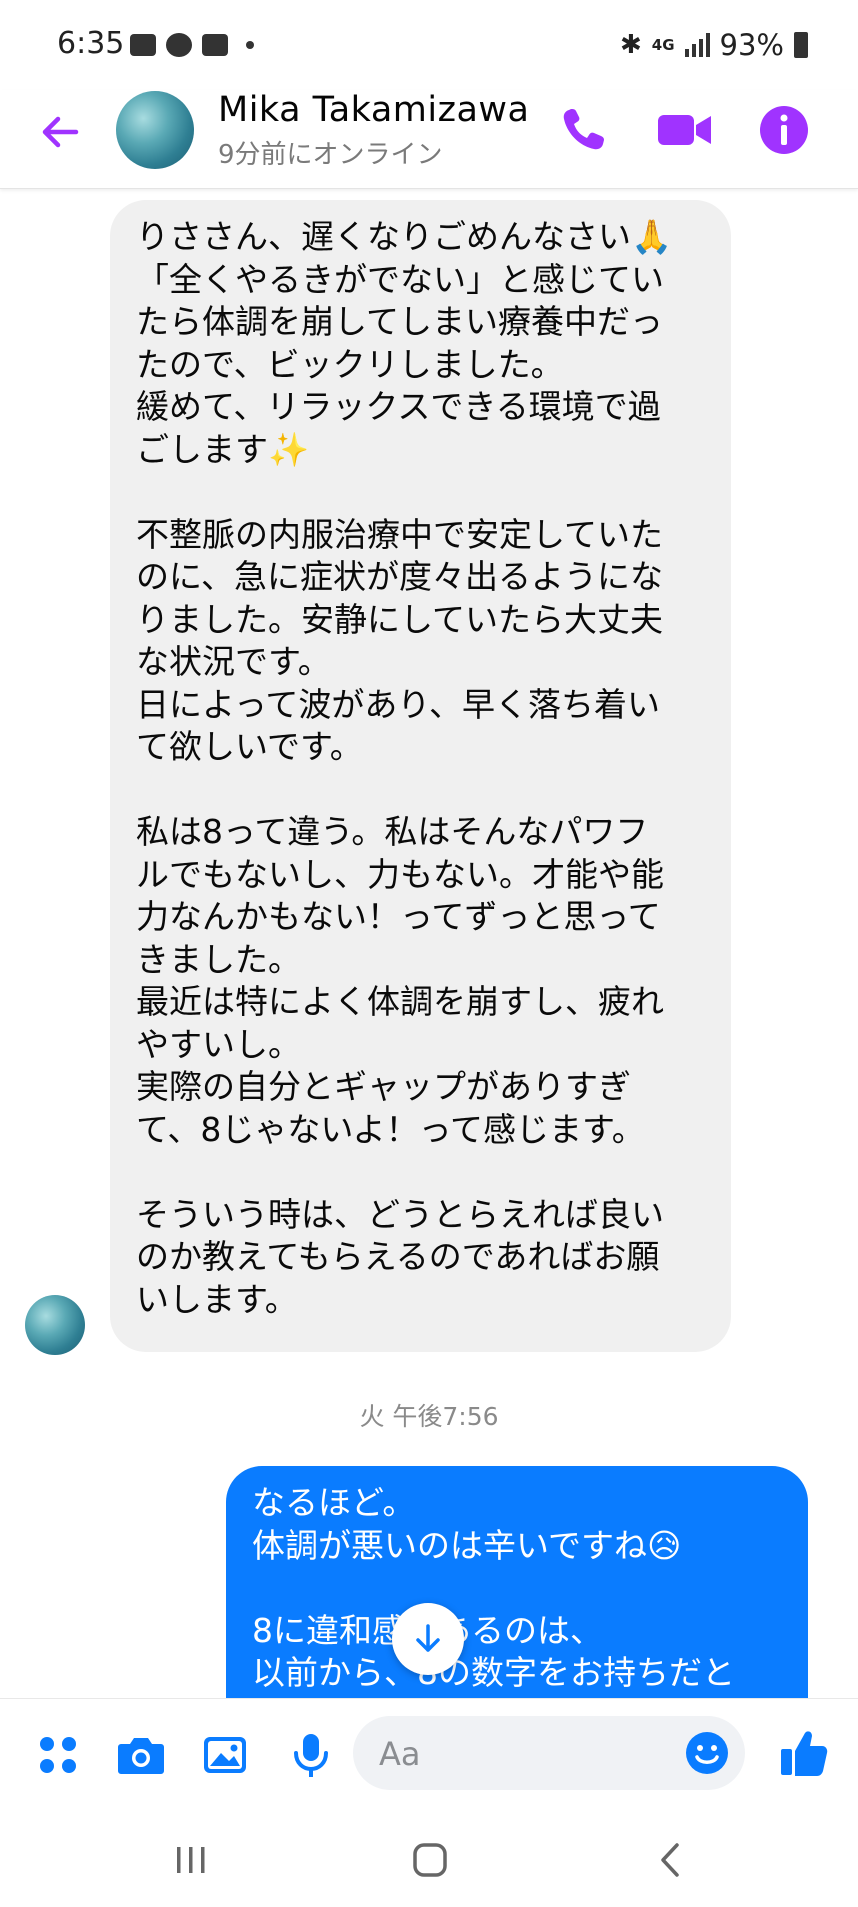 The width and height of the screenshot is (858, 1907). I want to click on notification-icons, so click(192, 45).